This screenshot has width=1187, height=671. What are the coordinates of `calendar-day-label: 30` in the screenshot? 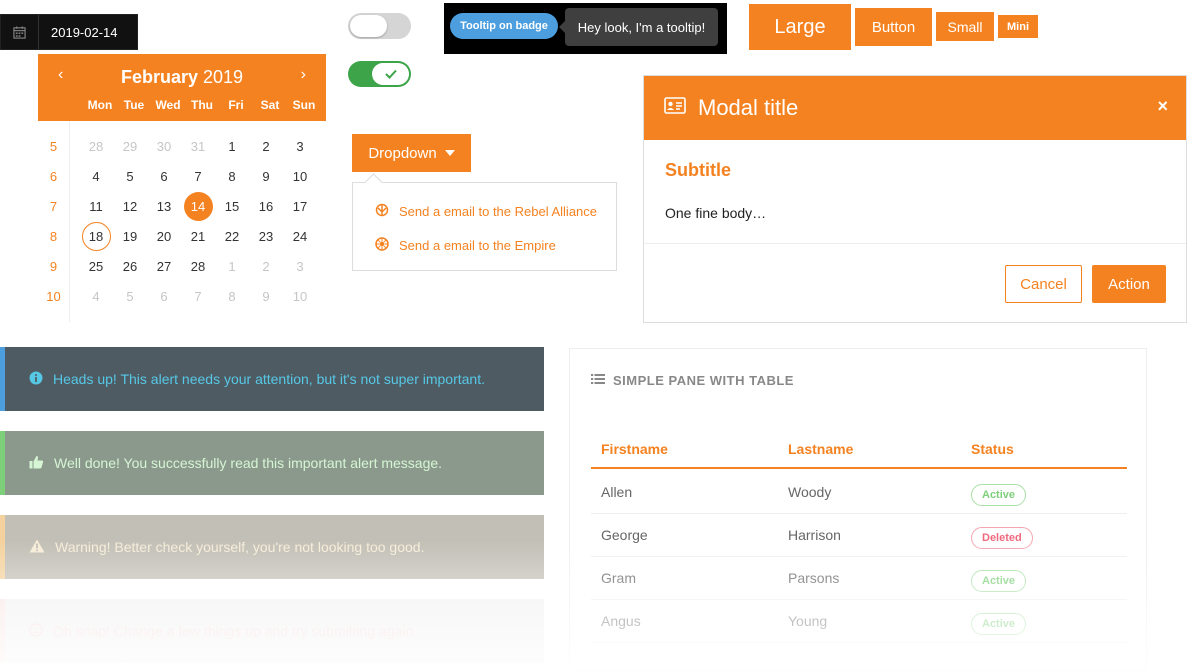 It's located at (164, 146).